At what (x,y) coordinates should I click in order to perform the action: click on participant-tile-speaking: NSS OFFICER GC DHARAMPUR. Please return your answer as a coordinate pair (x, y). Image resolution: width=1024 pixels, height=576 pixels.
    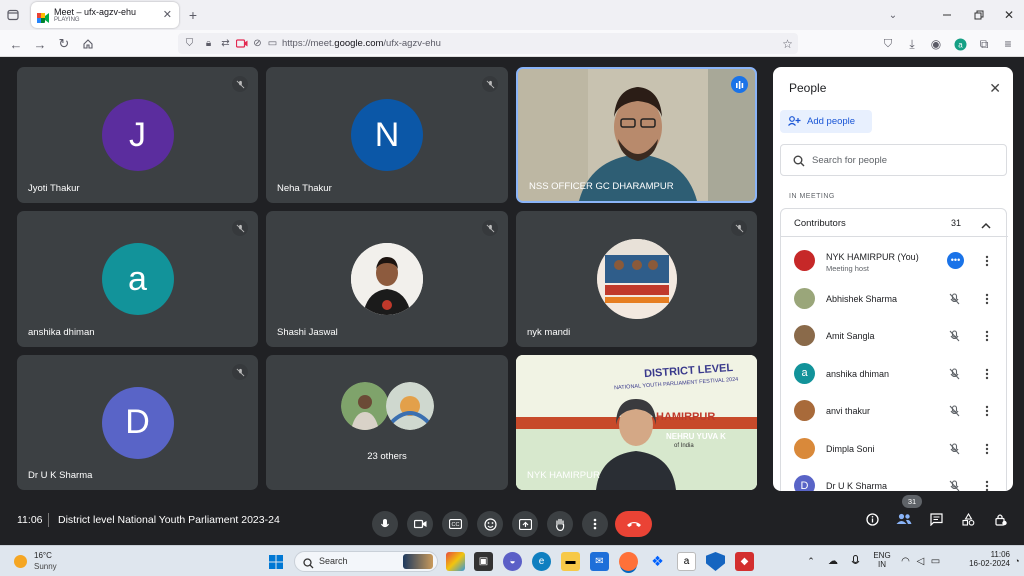
    Looking at the image, I should click on (636, 135).